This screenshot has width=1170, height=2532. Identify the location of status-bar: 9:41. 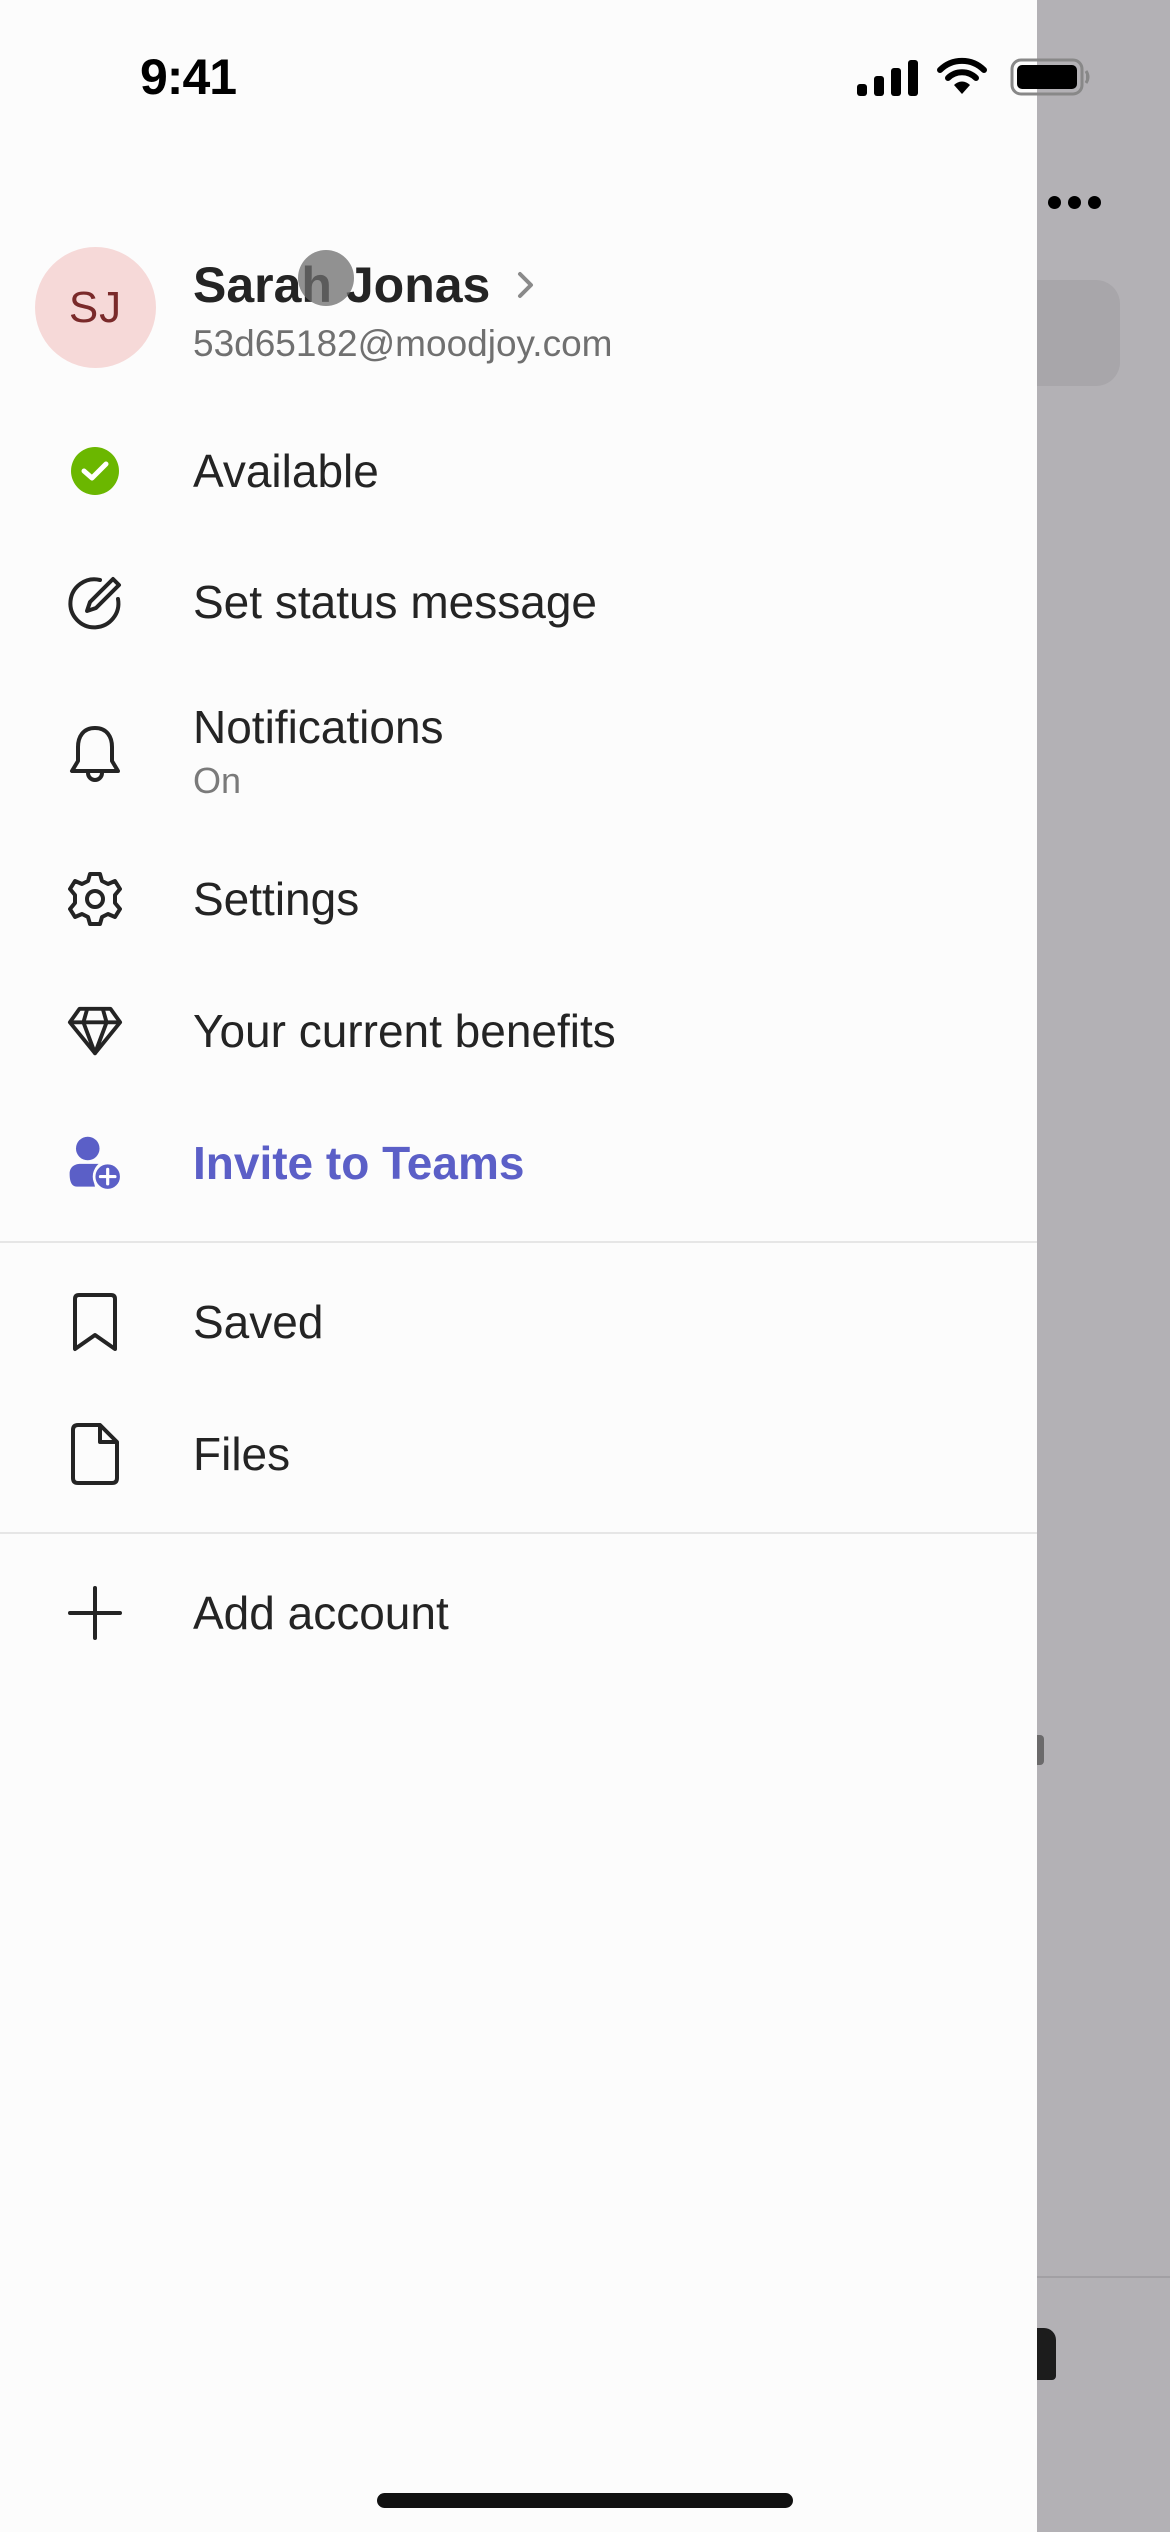
(585, 75).